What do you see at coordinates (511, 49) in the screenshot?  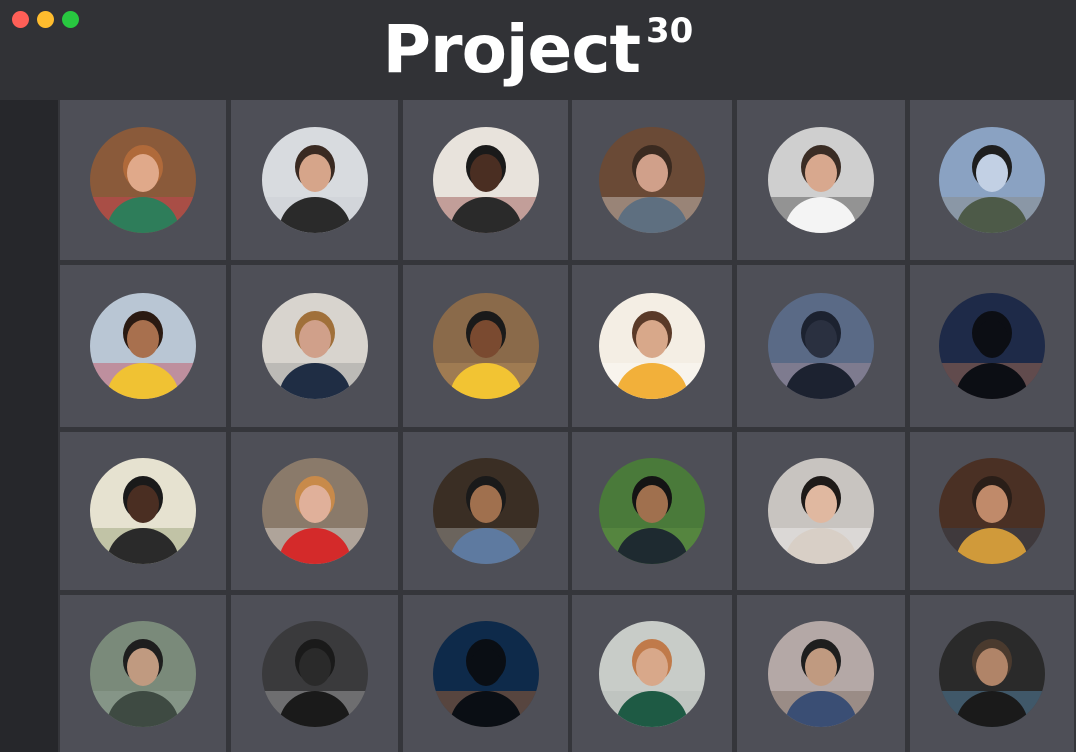 I see `app-title-text: Project` at bounding box center [511, 49].